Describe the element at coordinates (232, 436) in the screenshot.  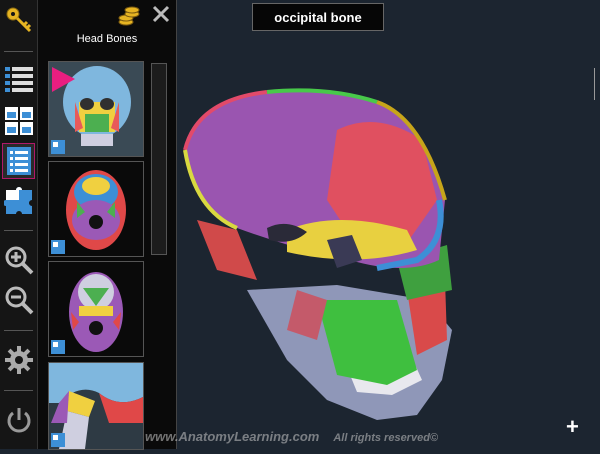
I see `watermark-site: www.AnatomyLearning.com` at that location.